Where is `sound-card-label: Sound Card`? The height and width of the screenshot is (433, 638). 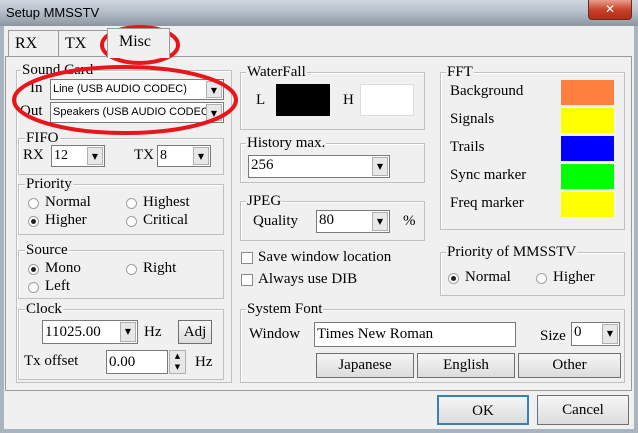 sound-card-label: Sound Card is located at coordinates (58, 70).